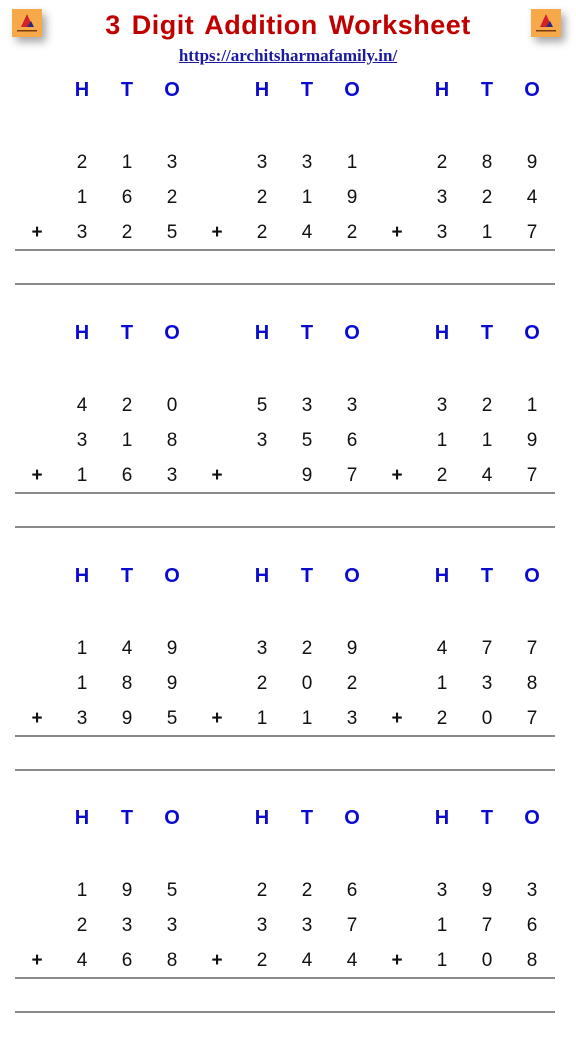 The height and width of the screenshot is (1051, 576). What do you see at coordinates (172, 232) in the screenshot?
I see `addend-digit: 5` at bounding box center [172, 232].